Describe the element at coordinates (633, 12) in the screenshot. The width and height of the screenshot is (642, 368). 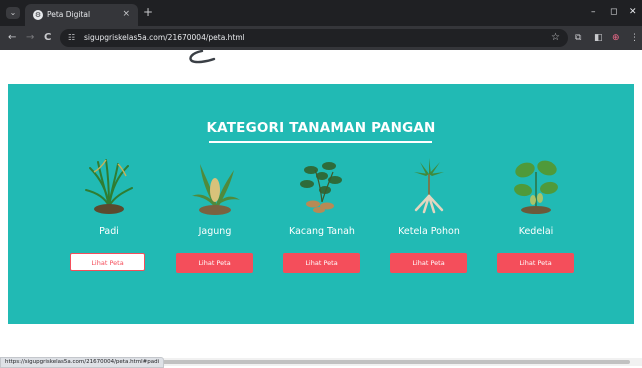
I see `close-window-button: ✕` at that location.